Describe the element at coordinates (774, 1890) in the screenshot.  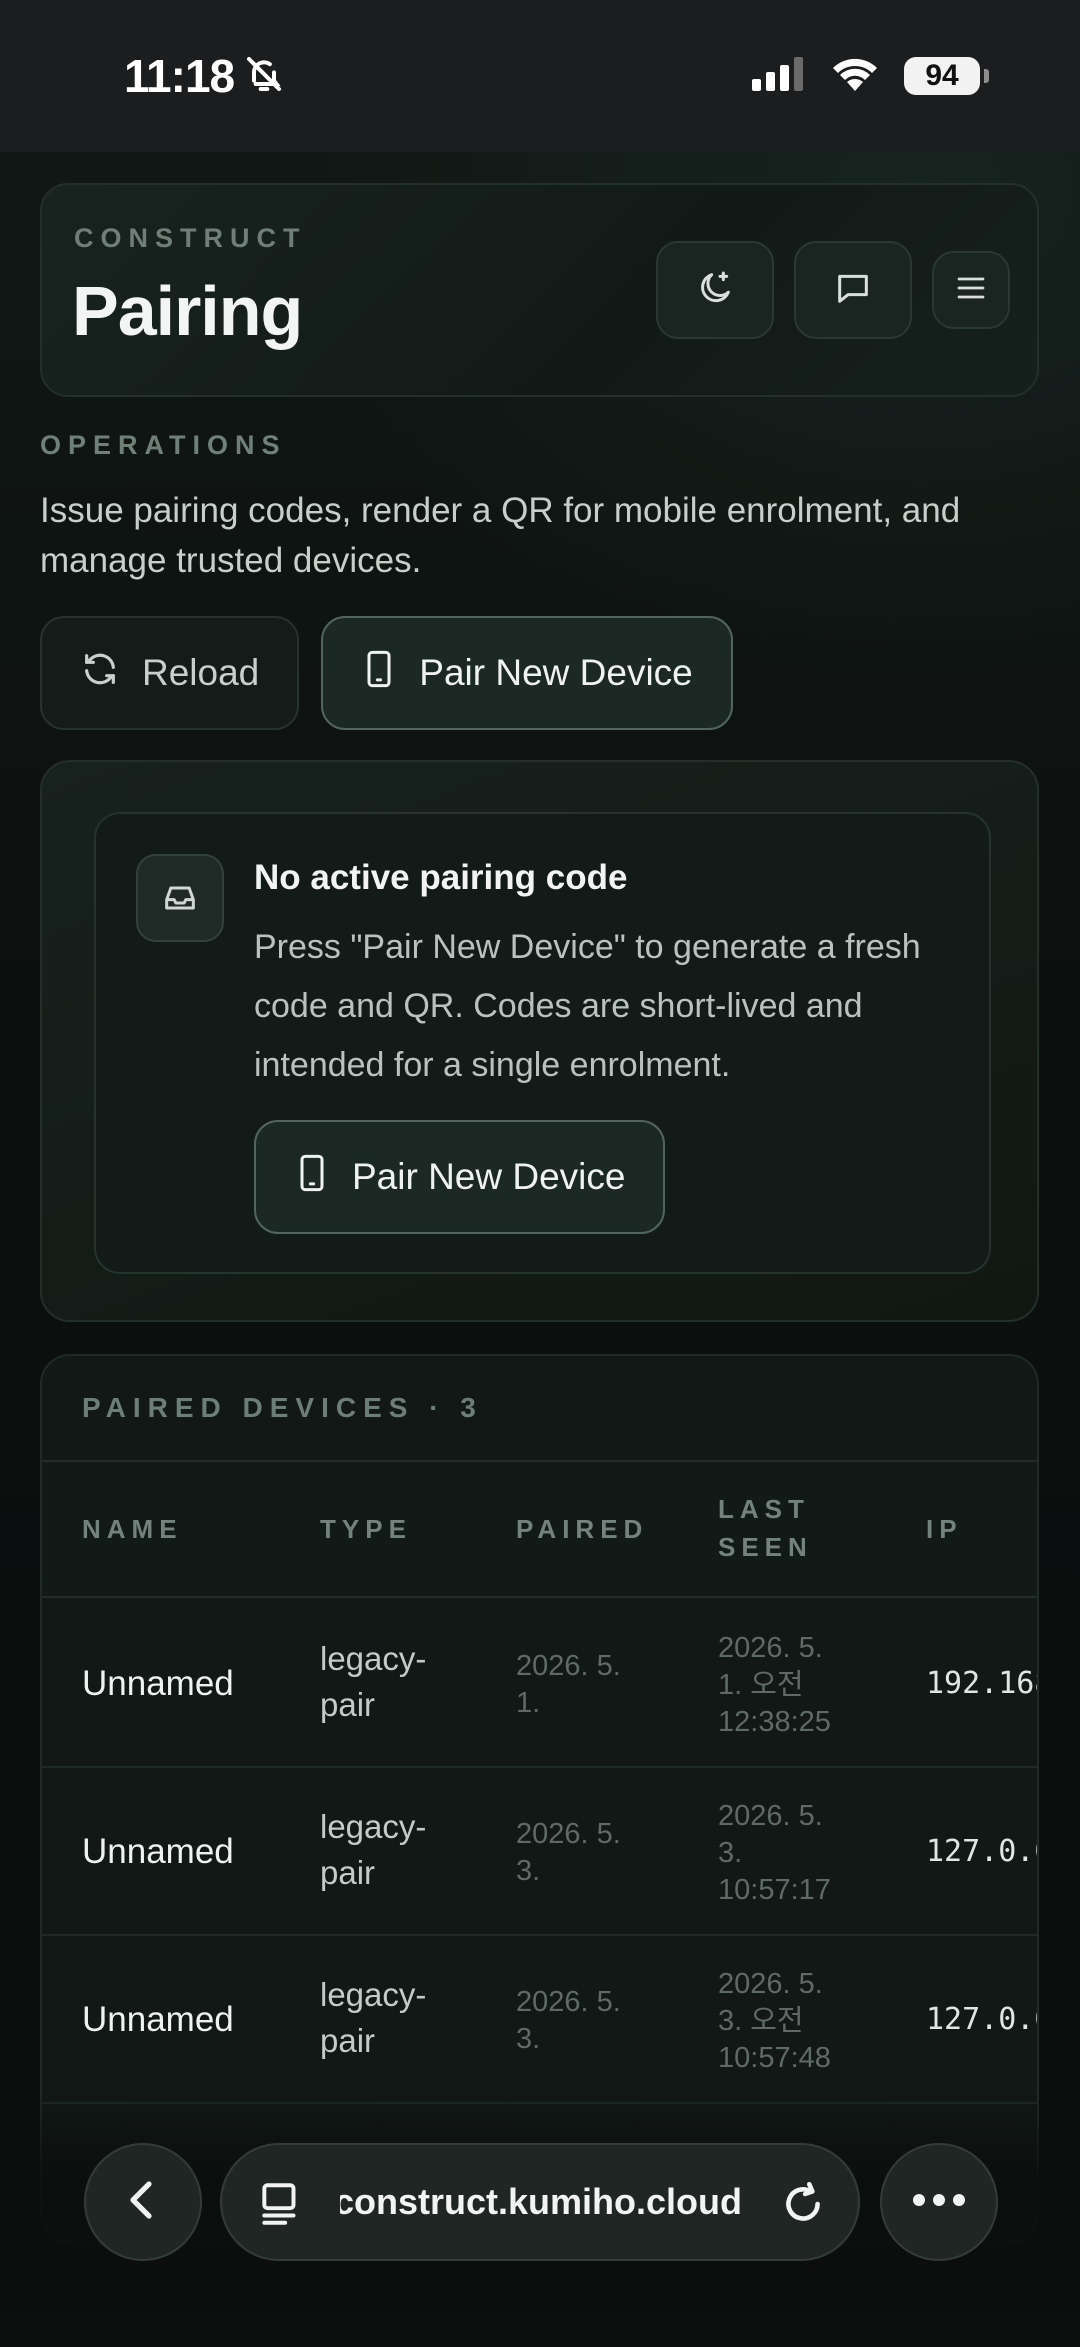
I see `device-last-seen-line3: 10:57:17` at that location.